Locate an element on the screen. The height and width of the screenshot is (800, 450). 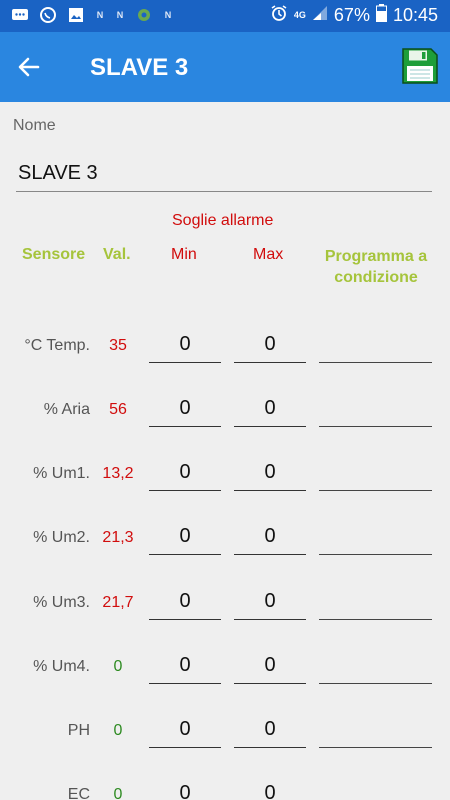
clock: 10:45 is located at coordinates (415, 15).